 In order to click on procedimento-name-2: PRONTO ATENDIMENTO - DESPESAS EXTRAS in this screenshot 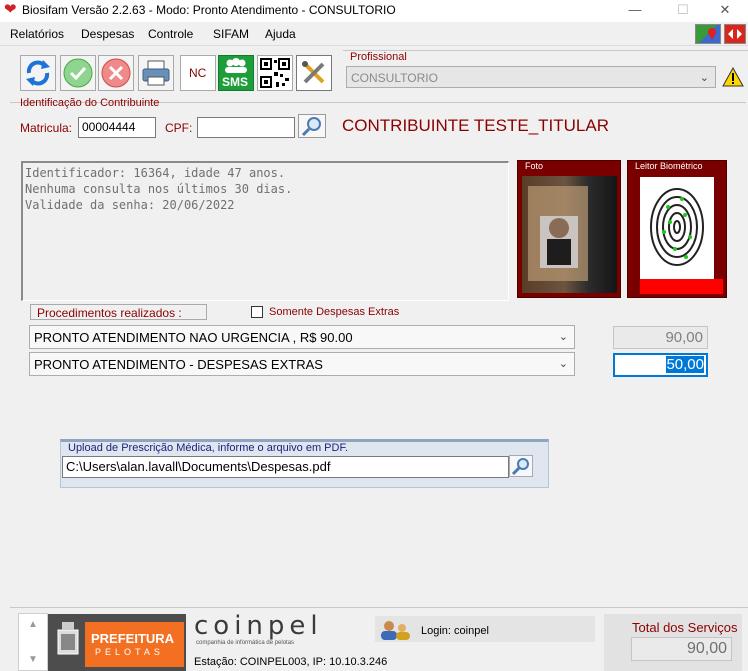, I will do `click(178, 364)`.